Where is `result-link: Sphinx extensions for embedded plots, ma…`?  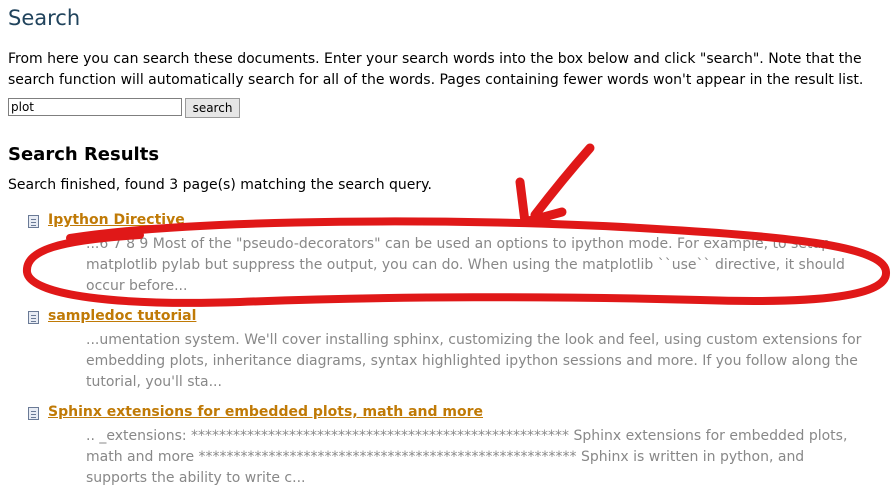
result-link: Sphinx extensions for embedded plots, ma… is located at coordinates (265, 412).